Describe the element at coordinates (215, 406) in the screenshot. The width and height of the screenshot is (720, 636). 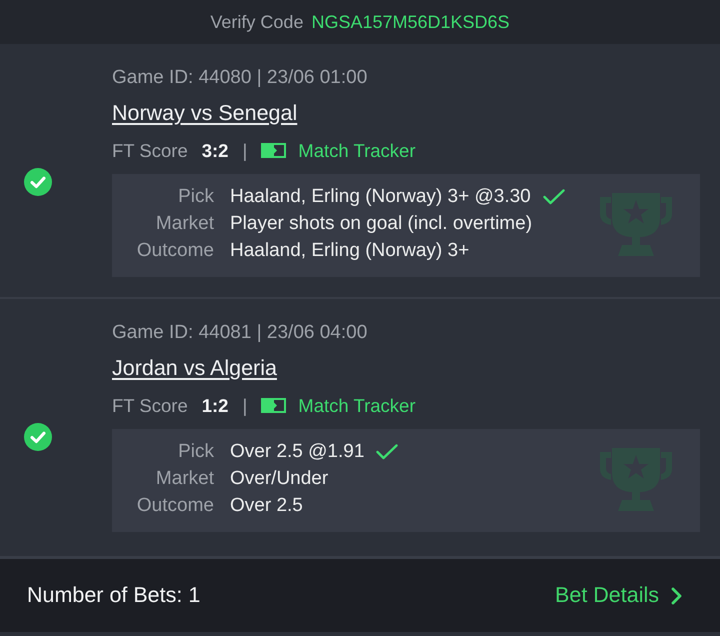
I see `score-value: 1:2` at that location.